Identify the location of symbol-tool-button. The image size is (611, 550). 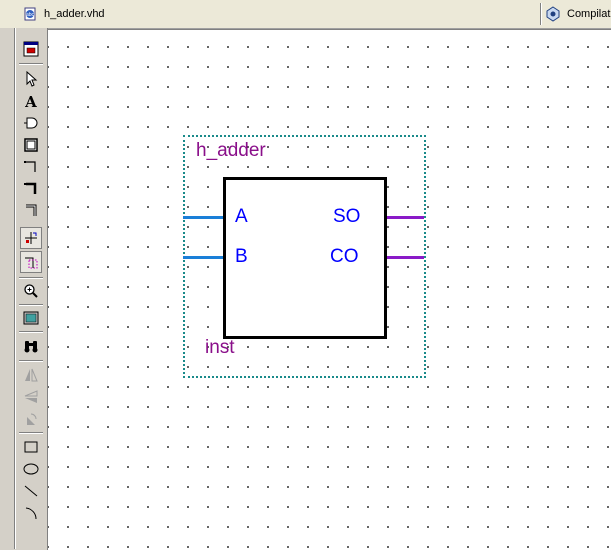
(31, 123).